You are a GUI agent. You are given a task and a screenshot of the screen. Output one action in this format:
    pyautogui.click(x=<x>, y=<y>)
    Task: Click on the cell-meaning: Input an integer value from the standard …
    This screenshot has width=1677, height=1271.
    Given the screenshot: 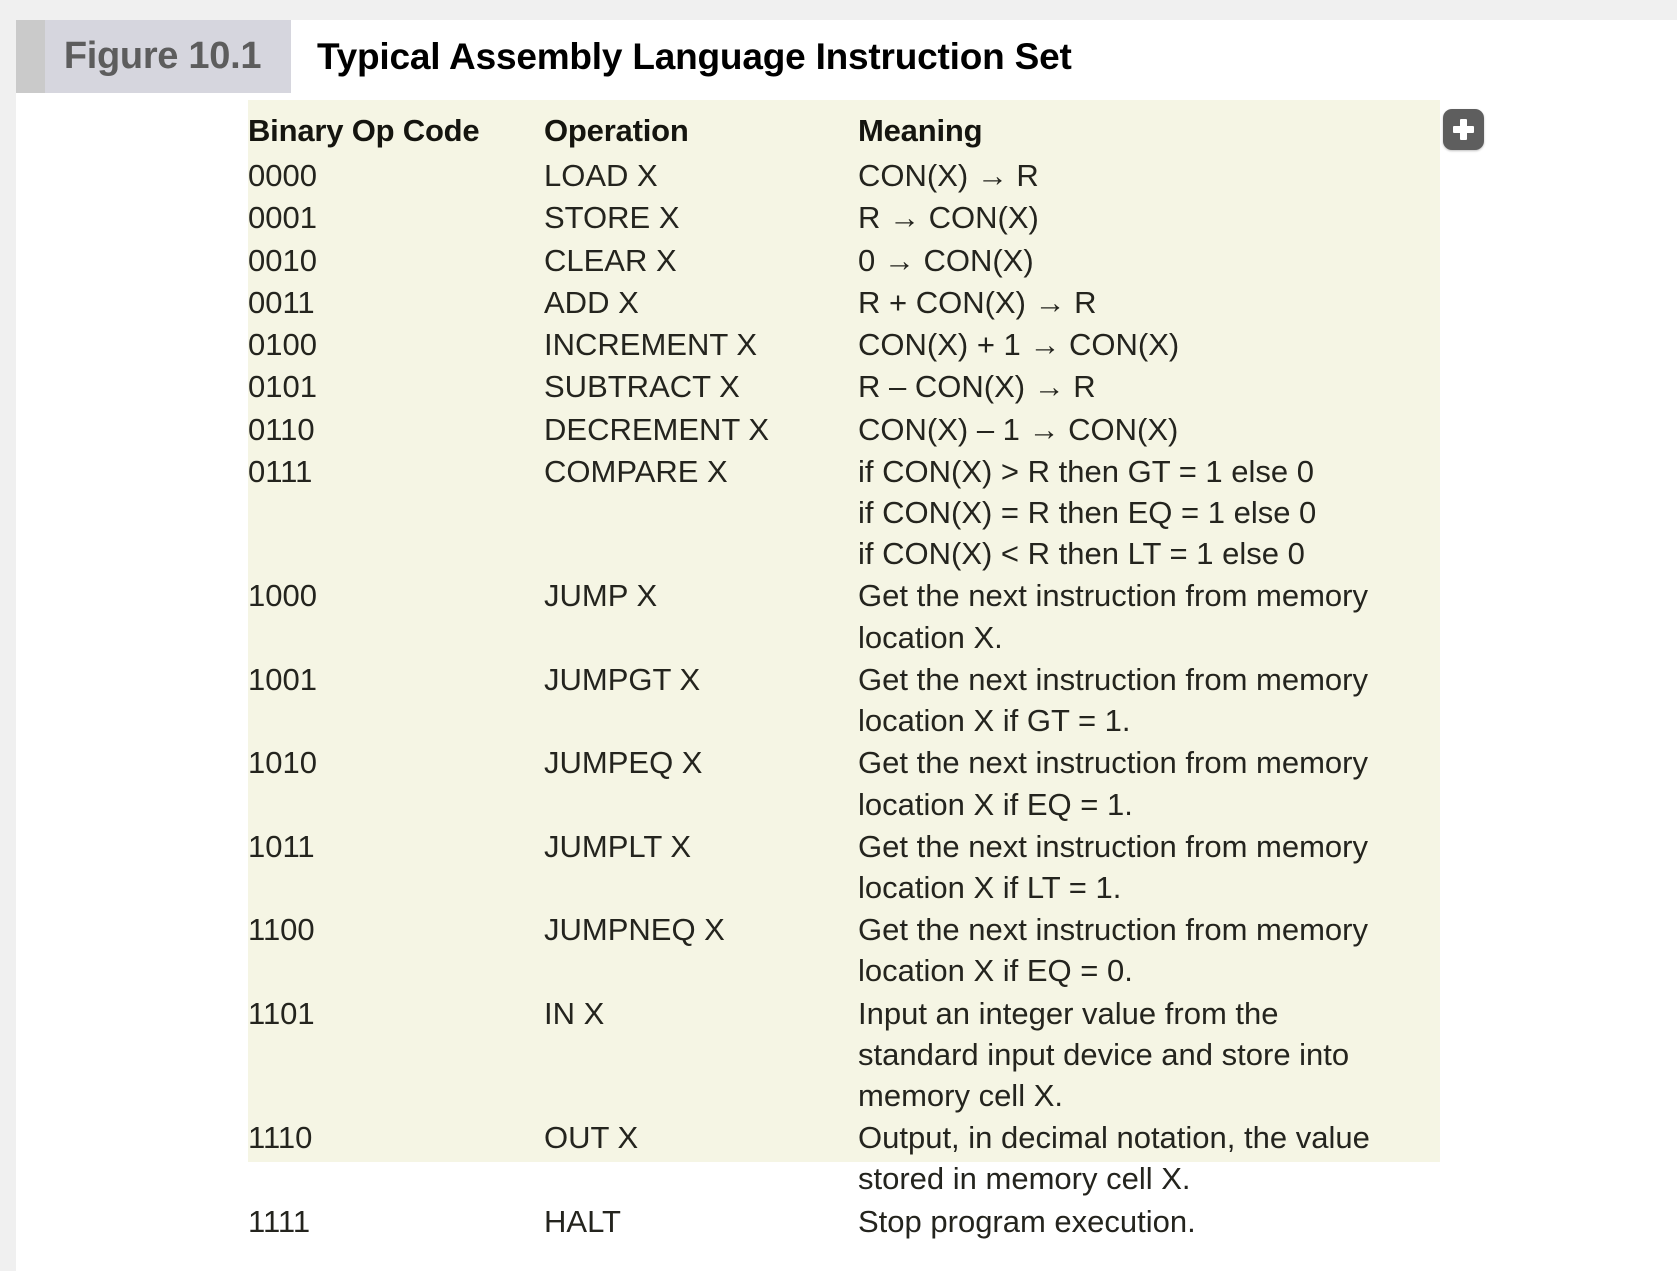 What is the action you would take?
    pyautogui.click(x=1149, y=1055)
    